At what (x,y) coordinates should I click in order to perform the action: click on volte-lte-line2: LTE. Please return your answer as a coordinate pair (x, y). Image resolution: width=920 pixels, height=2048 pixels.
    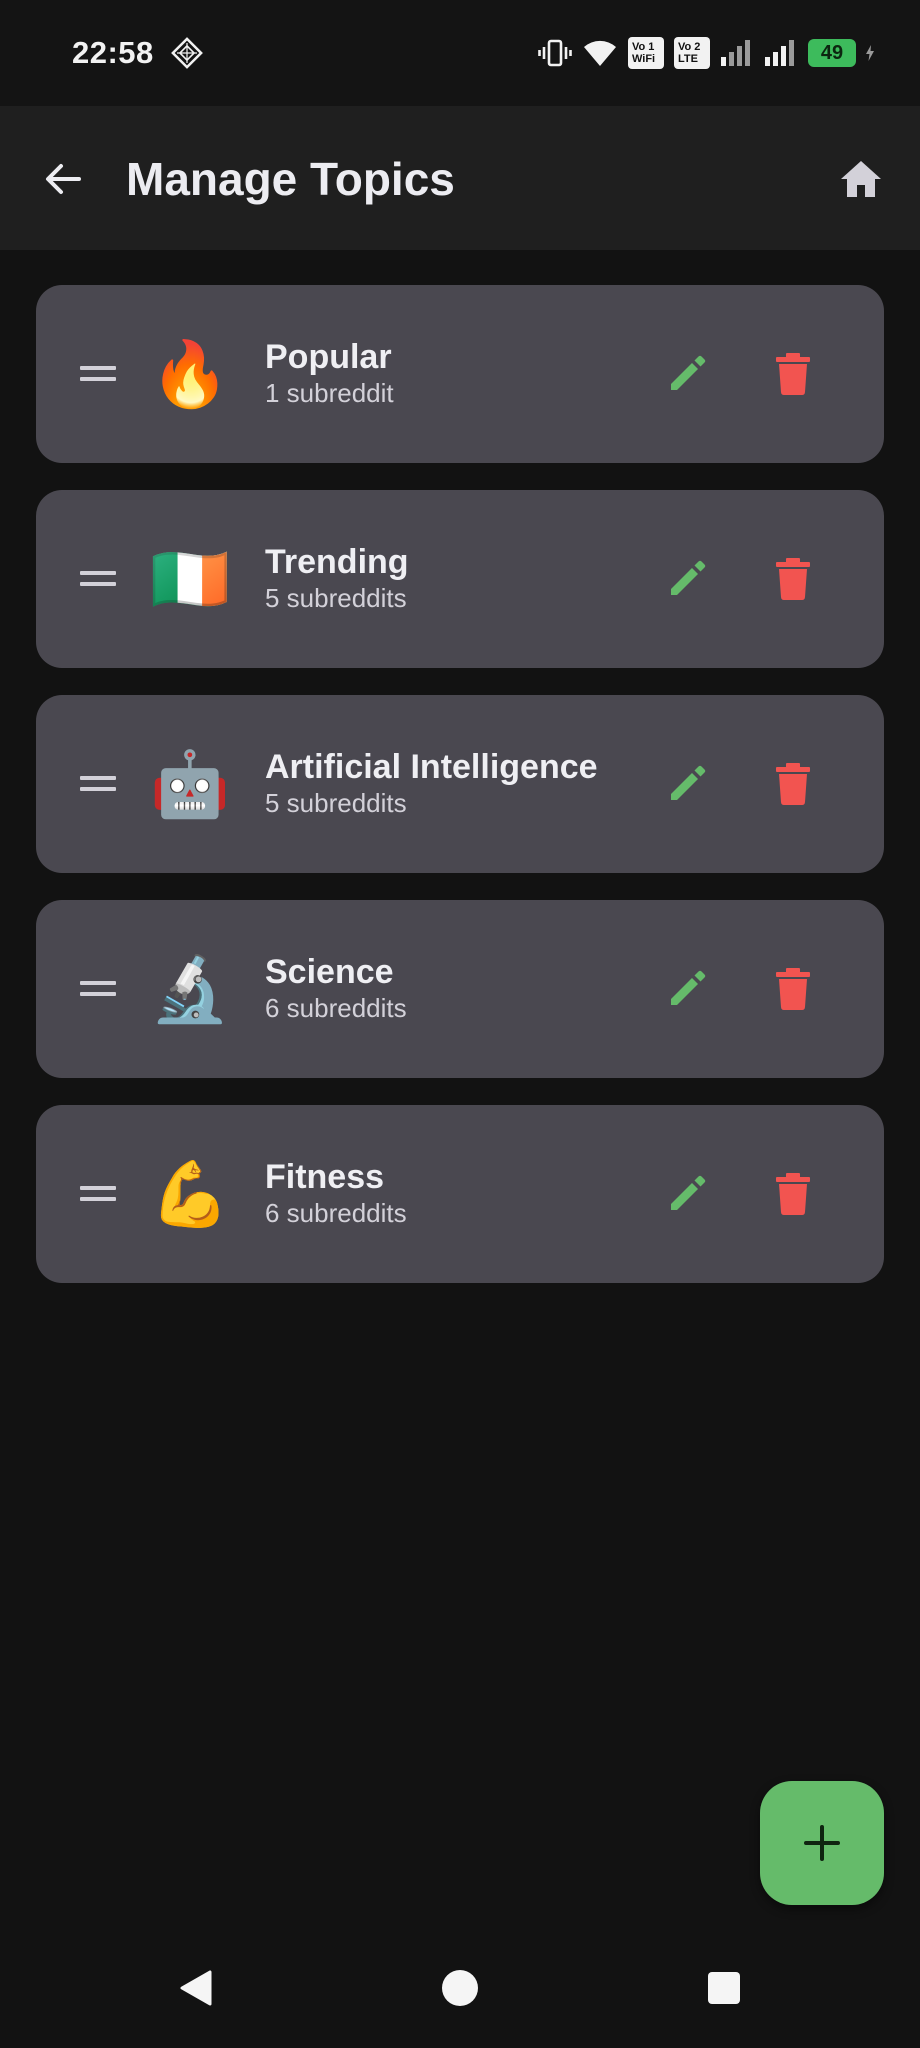
    Looking at the image, I should click on (688, 59).